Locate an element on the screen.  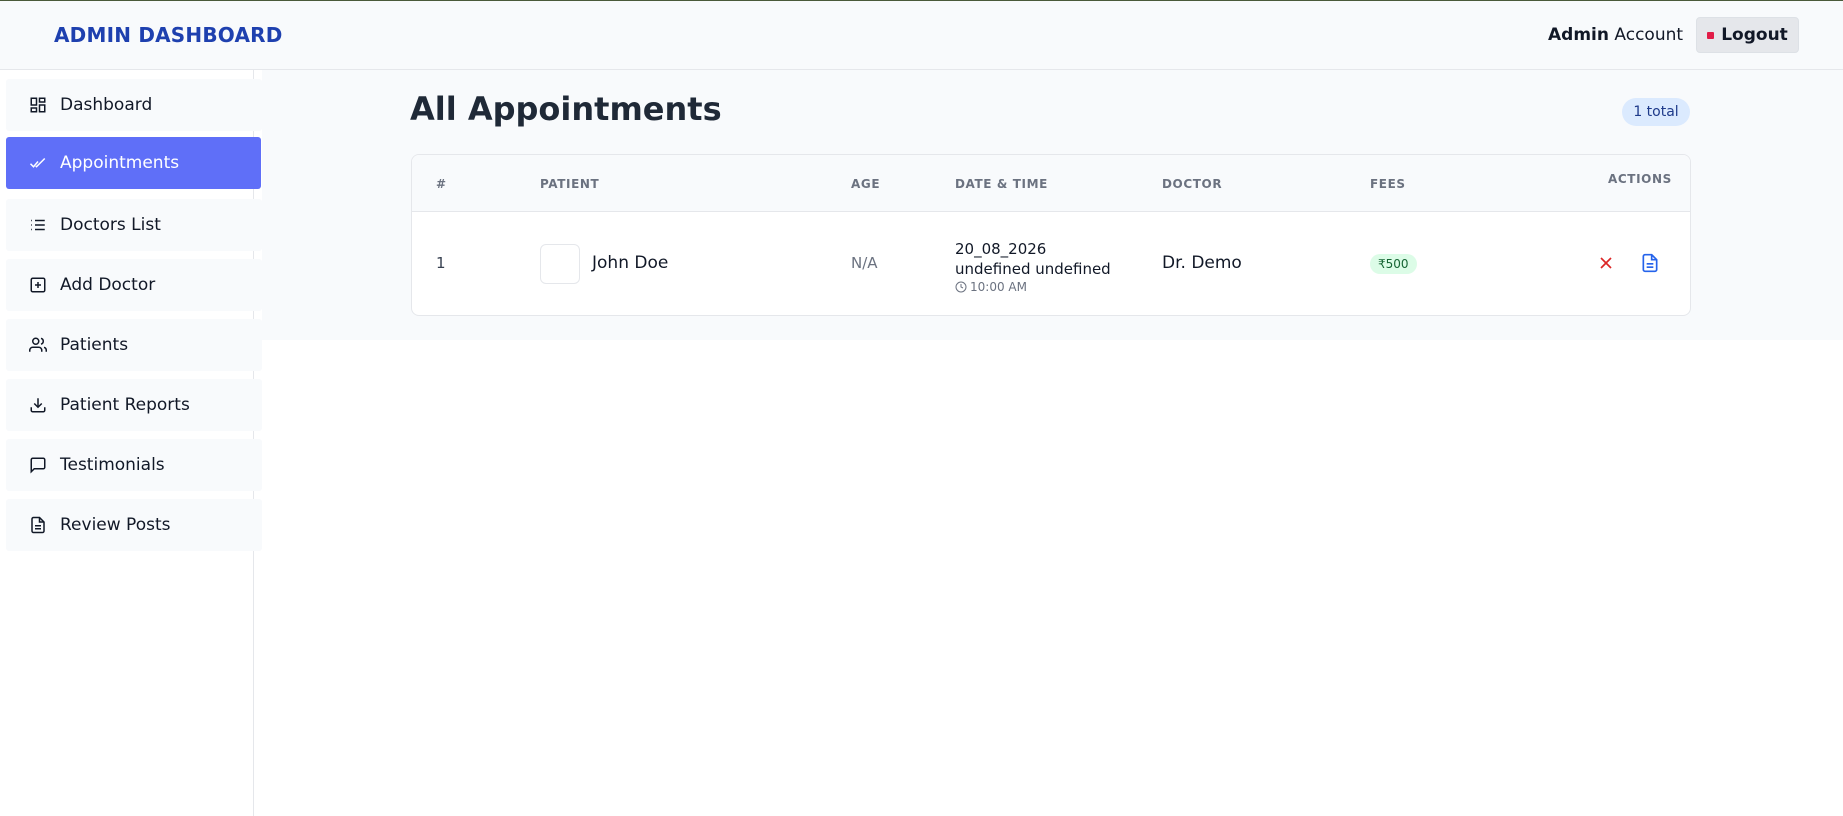
appointment-time-text: 10:00 AM is located at coordinates (998, 287).